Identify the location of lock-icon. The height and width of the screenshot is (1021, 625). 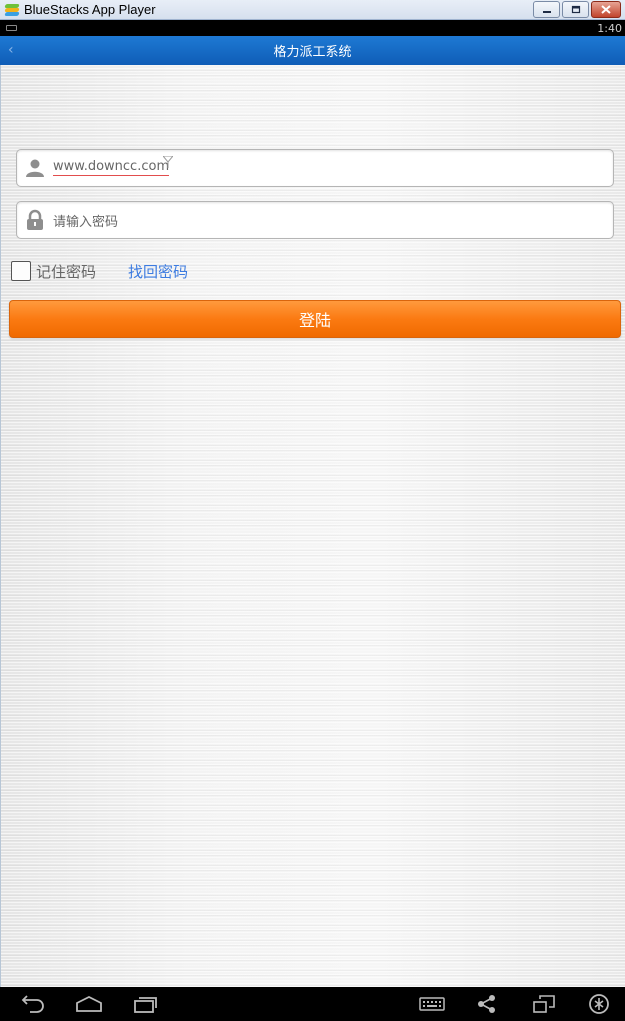
(35, 220).